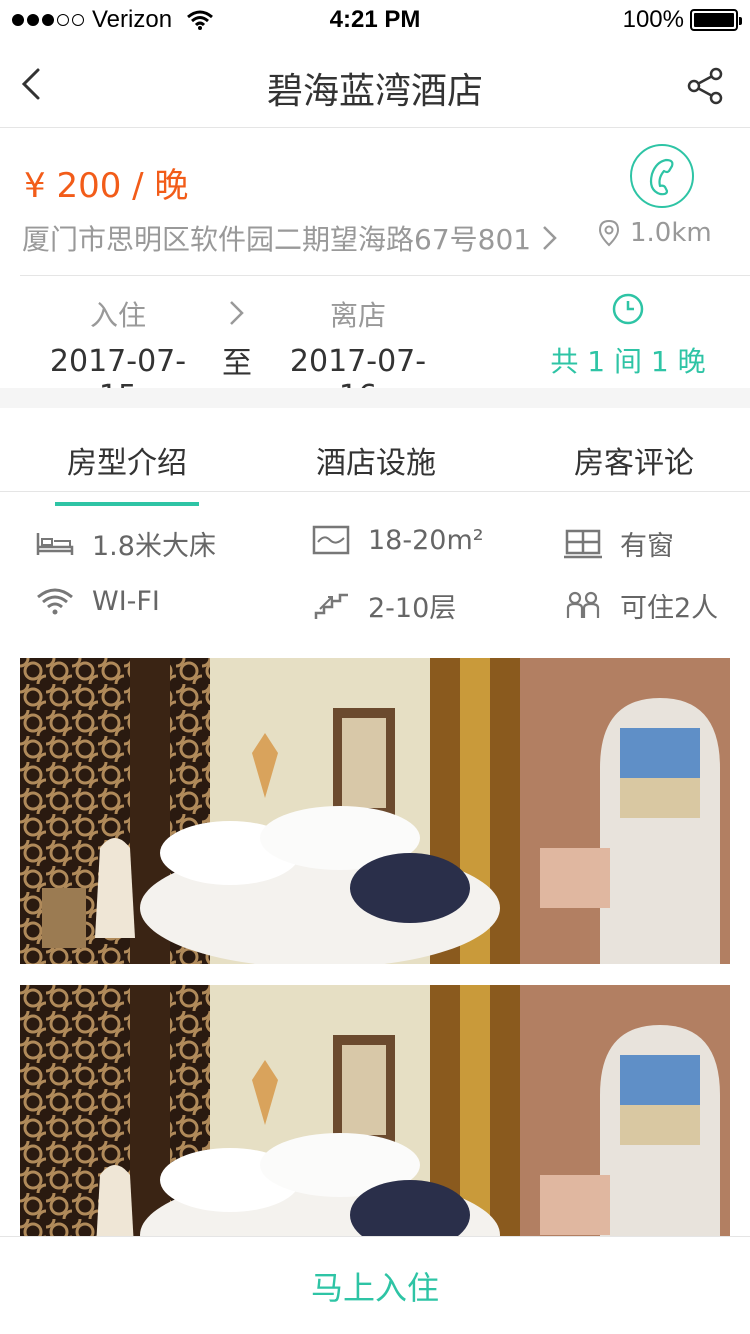 This screenshot has height=1334, width=750. I want to click on battery-icon, so click(716, 20).